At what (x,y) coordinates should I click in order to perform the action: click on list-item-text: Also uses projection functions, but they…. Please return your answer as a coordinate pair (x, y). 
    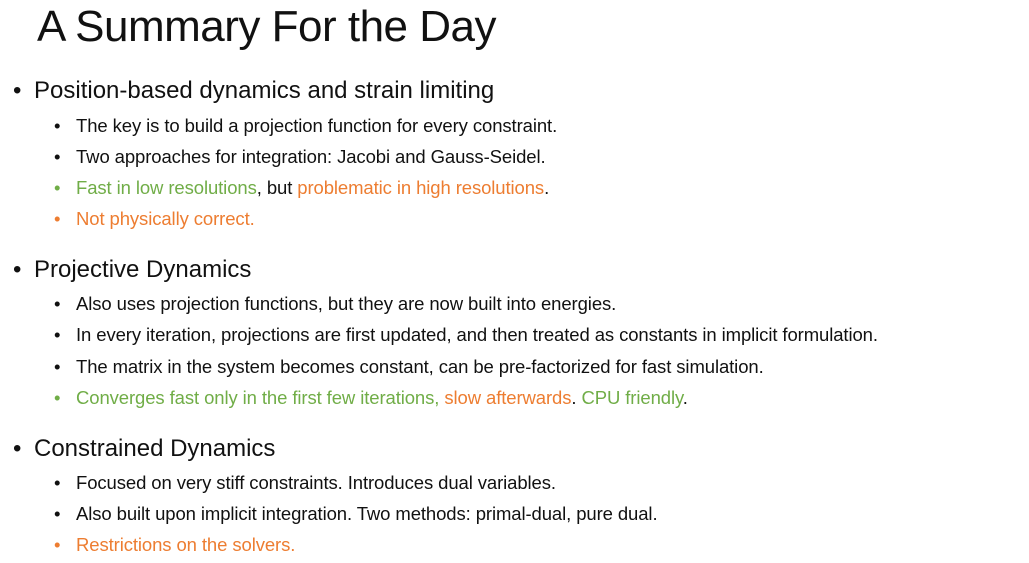
    Looking at the image, I should click on (346, 303).